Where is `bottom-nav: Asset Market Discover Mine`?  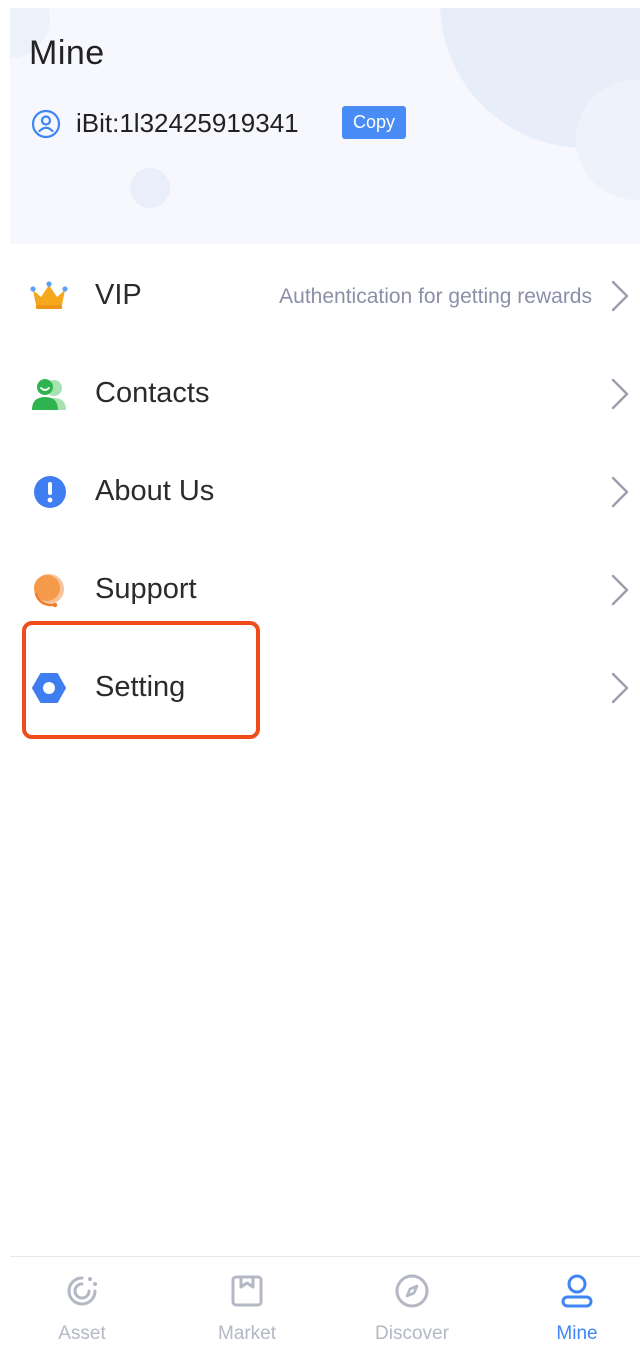 bottom-nav: Asset Market Discover Mine is located at coordinates (325, 1304).